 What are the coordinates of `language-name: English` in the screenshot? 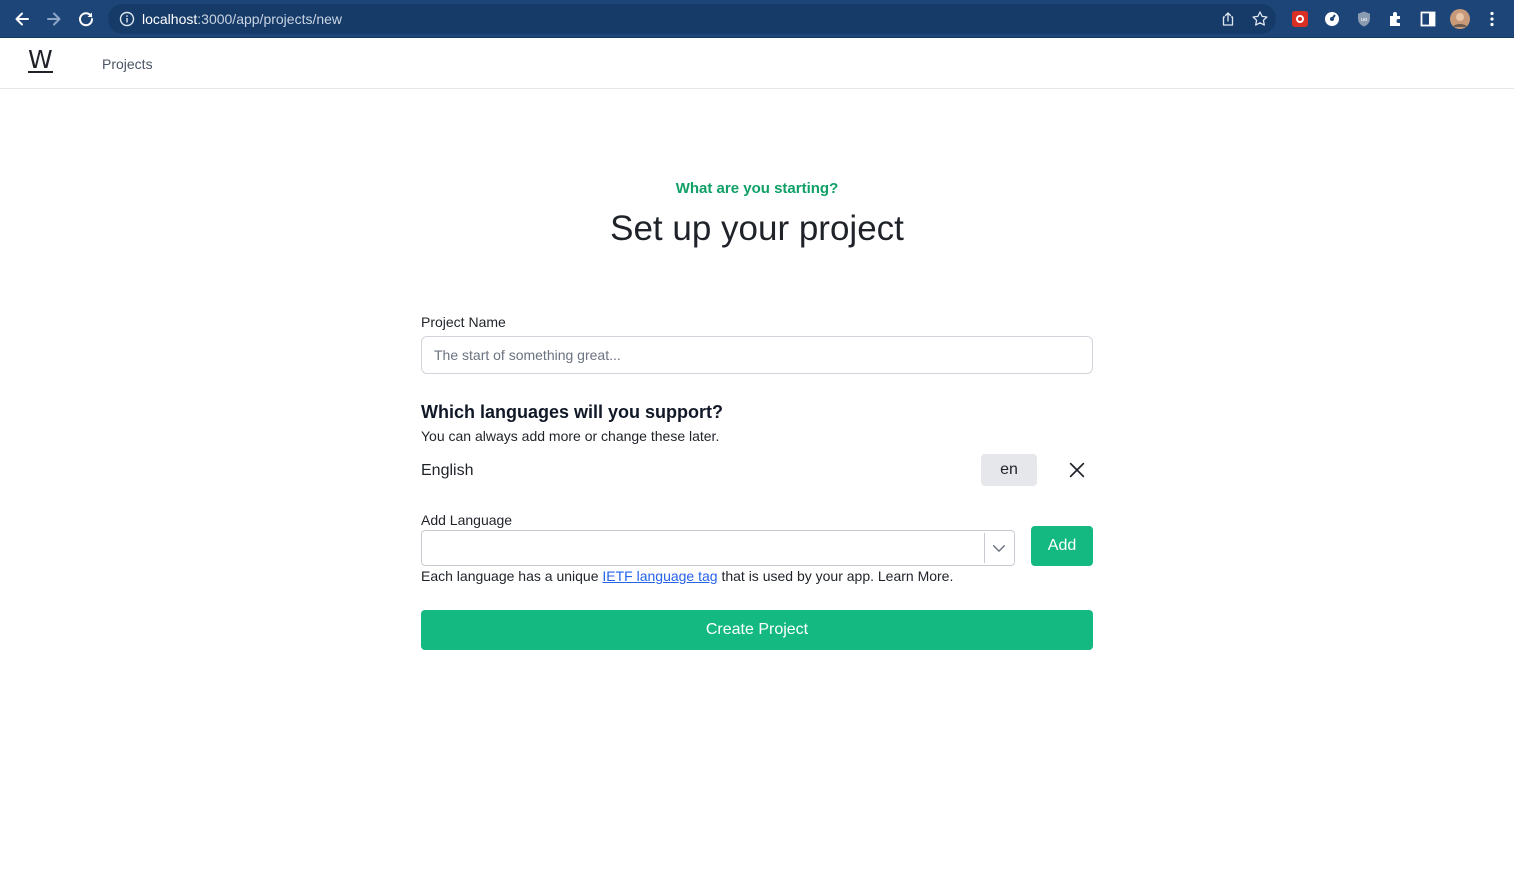 It's located at (447, 470).